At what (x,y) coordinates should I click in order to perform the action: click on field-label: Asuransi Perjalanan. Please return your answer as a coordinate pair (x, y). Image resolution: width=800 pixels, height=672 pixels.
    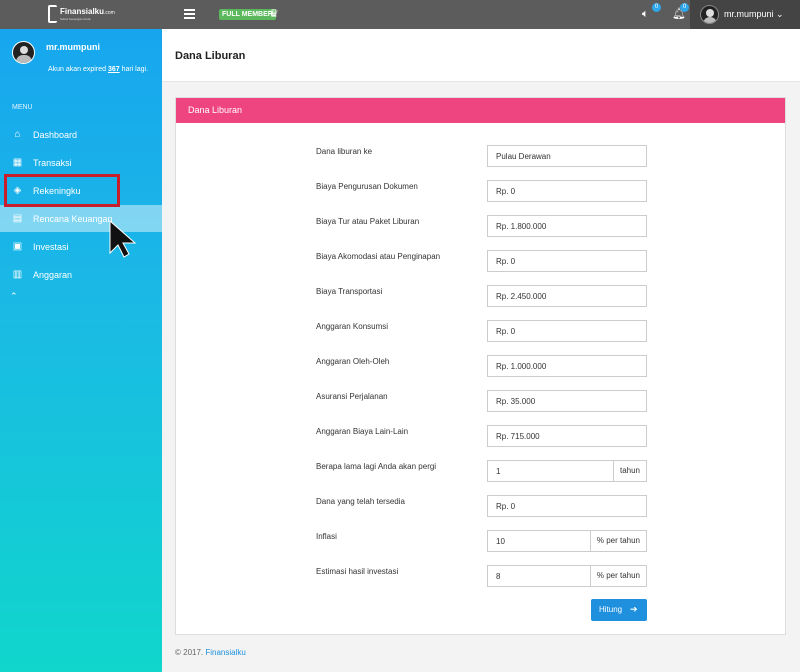
    Looking at the image, I should click on (352, 396).